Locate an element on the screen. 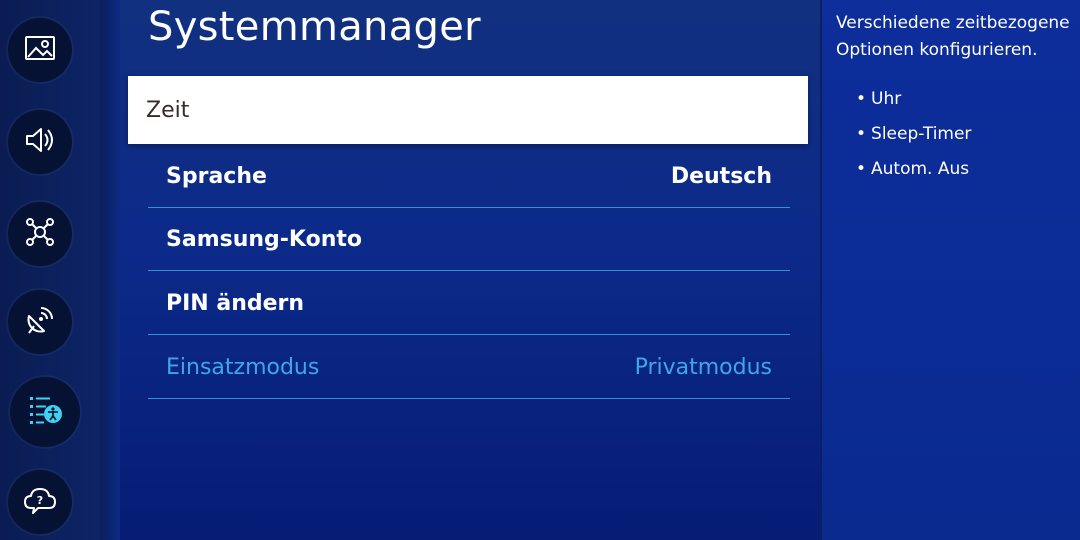 The height and width of the screenshot is (540, 1080). menu-item-samsung-account: Samsung-Konto is located at coordinates (469, 240).